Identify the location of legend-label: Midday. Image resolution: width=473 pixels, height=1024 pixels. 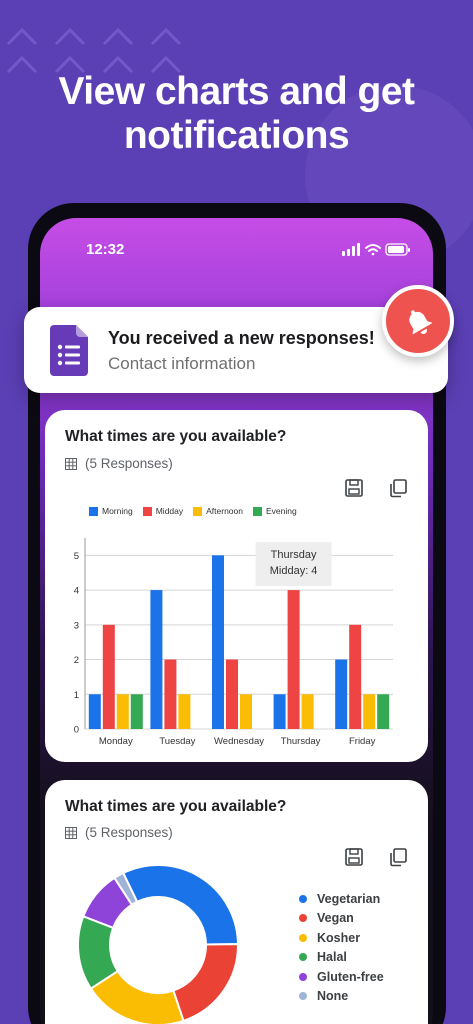
(169, 511).